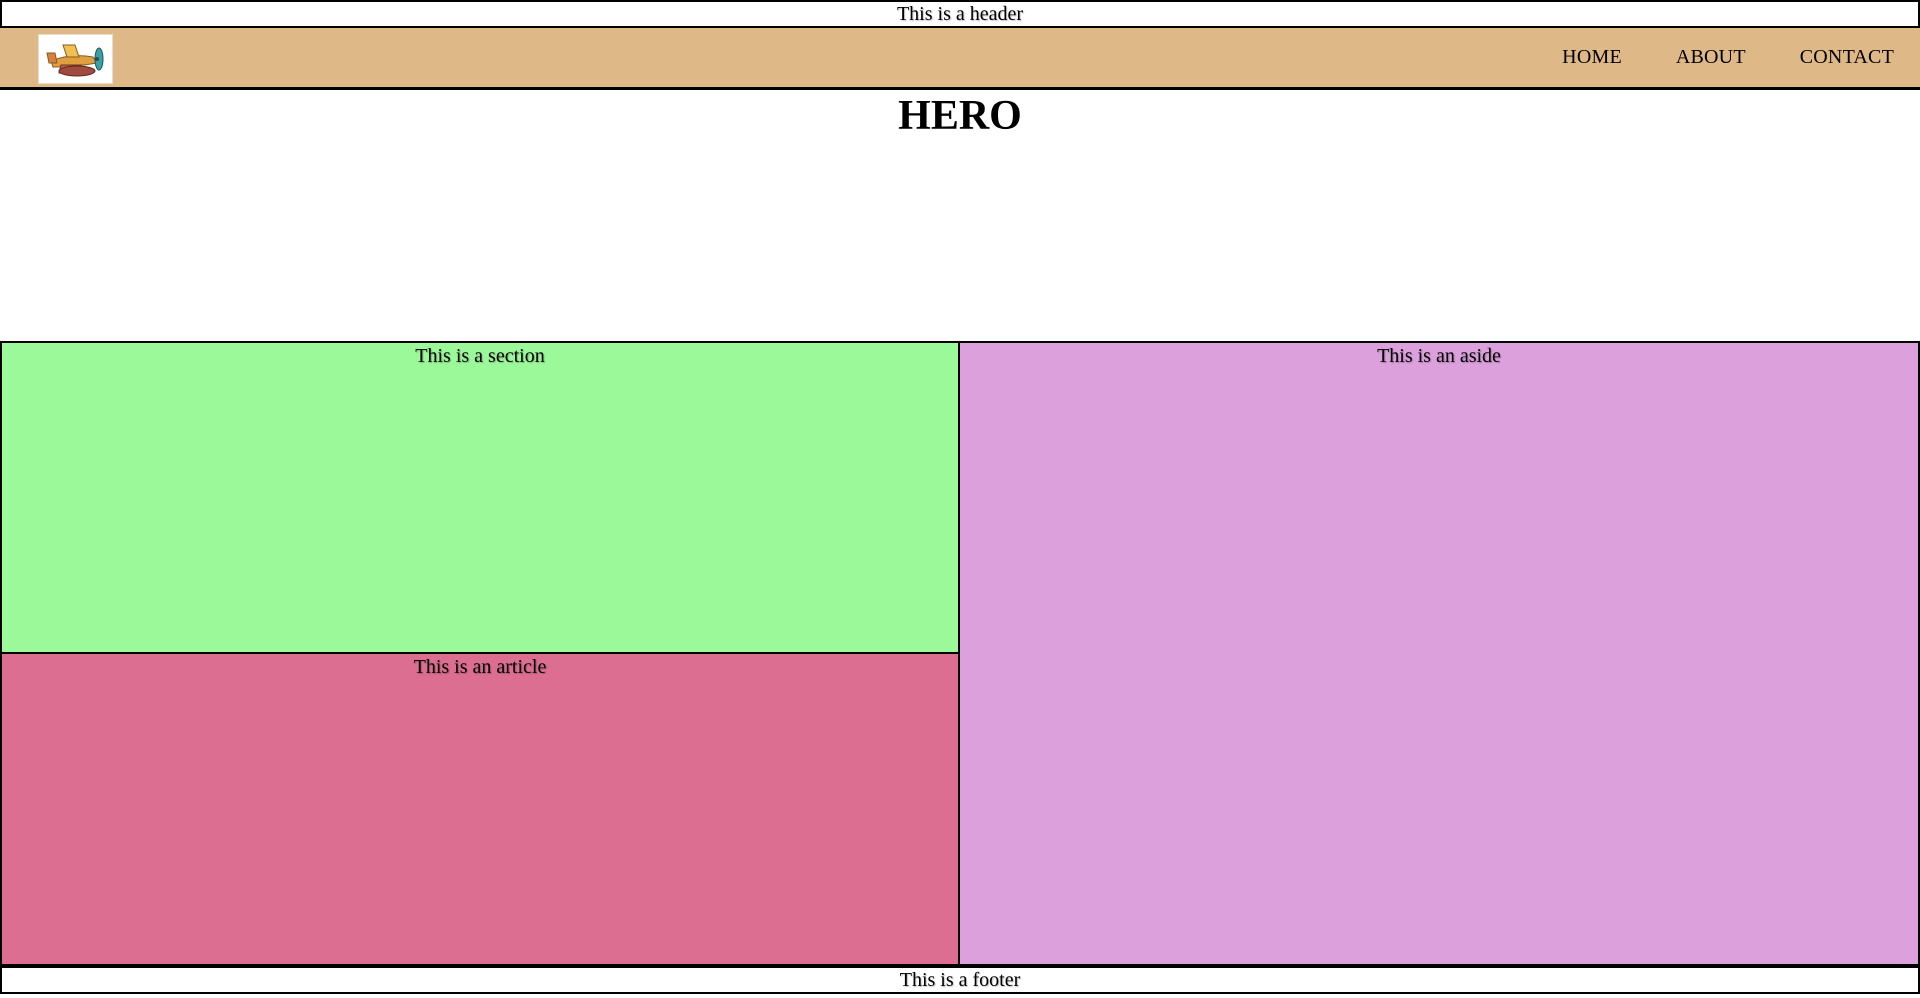 Image resolution: width=1920 pixels, height=998 pixels. Describe the element at coordinates (960, 116) in the screenshot. I see `hero-title: HERO` at that location.